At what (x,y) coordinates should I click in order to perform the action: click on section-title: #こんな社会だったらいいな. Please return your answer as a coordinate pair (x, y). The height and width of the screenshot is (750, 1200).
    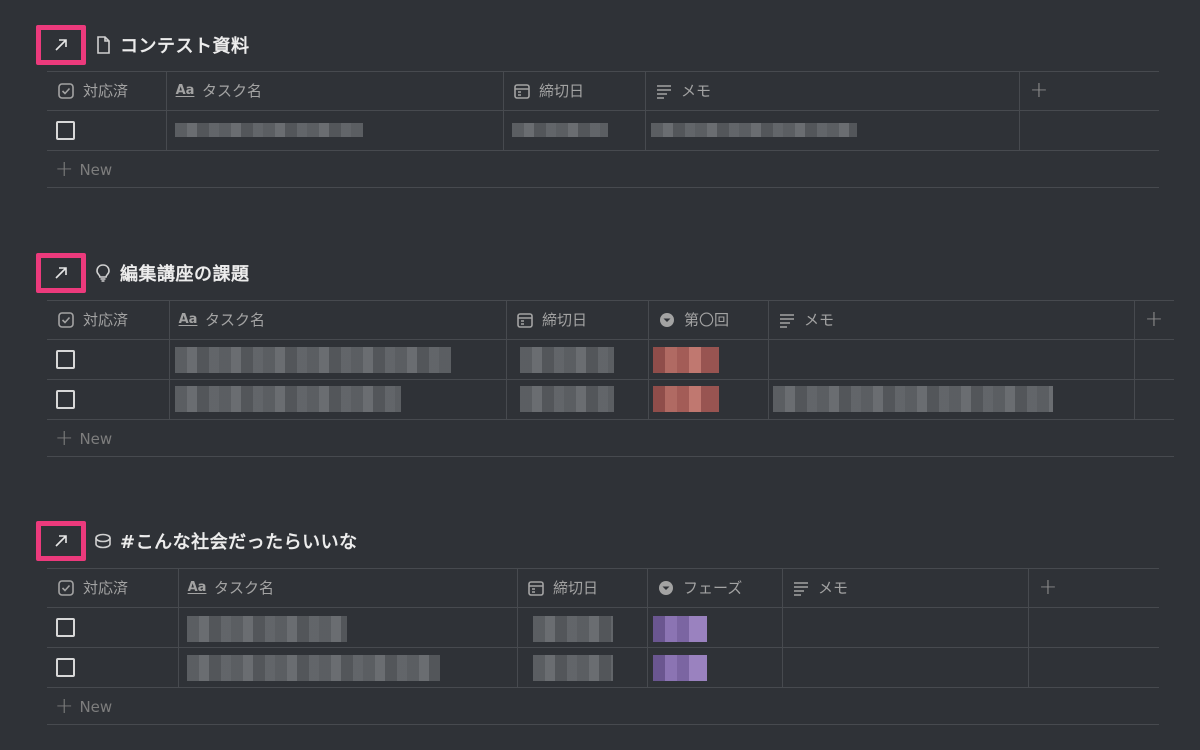
    Looking at the image, I should click on (239, 541).